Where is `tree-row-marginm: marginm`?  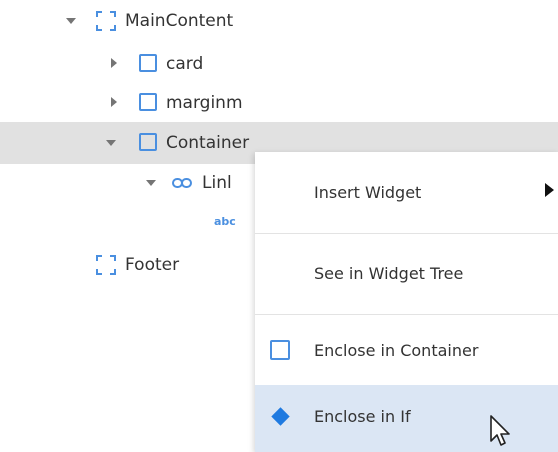
tree-row-marginm: marginm is located at coordinates (279, 103).